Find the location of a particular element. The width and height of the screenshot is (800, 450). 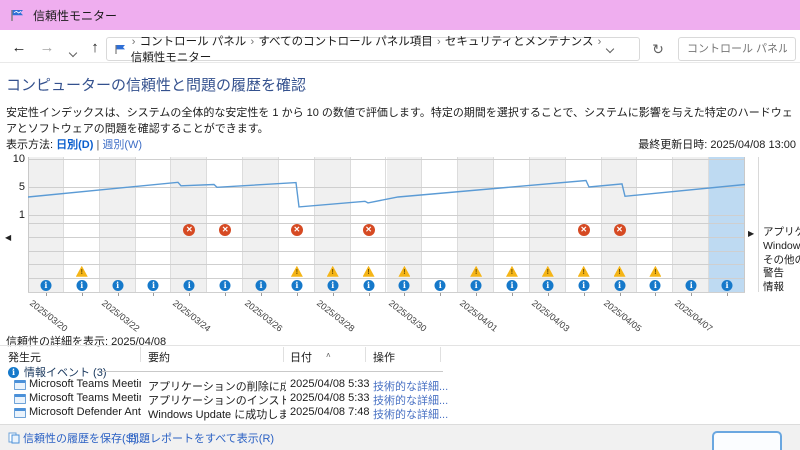

panel-divider is located at coordinates (758, 224).